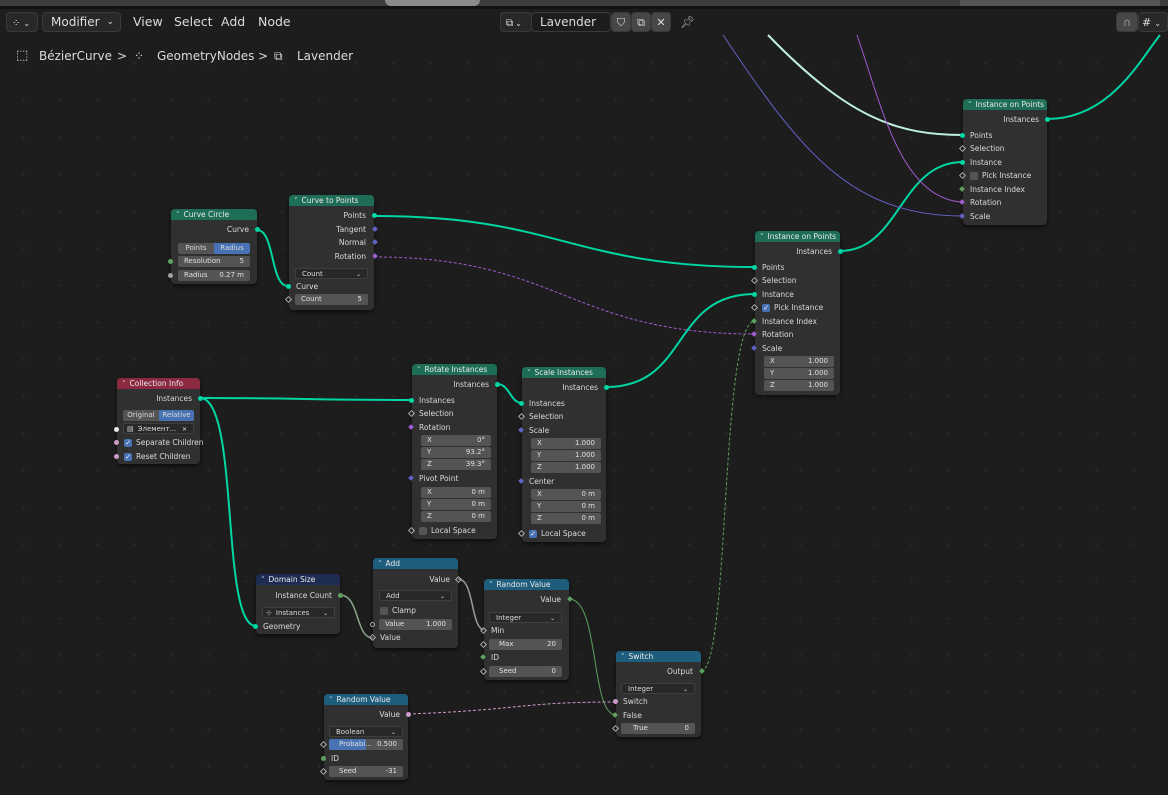  Describe the element at coordinates (566, 518) in the screenshot. I see `center-z: Z 0 m` at that location.